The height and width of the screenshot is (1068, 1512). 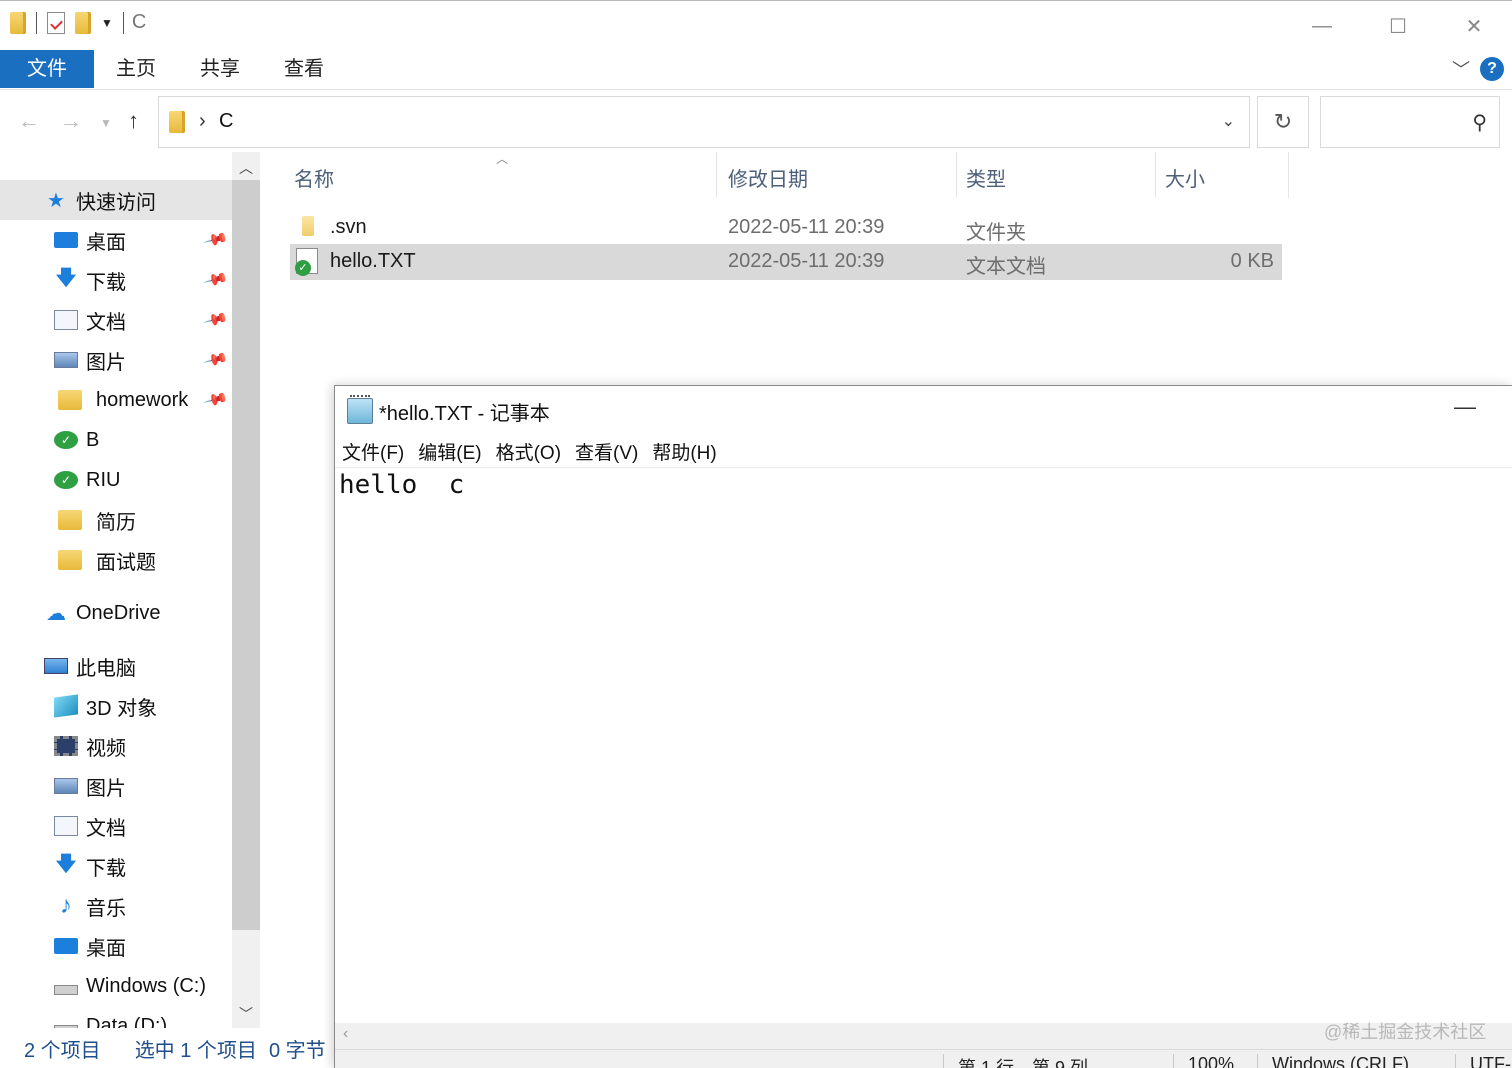 I want to click on sidebar-item-downloads: 🡇 下载 📌, so click(x=116, y=280).